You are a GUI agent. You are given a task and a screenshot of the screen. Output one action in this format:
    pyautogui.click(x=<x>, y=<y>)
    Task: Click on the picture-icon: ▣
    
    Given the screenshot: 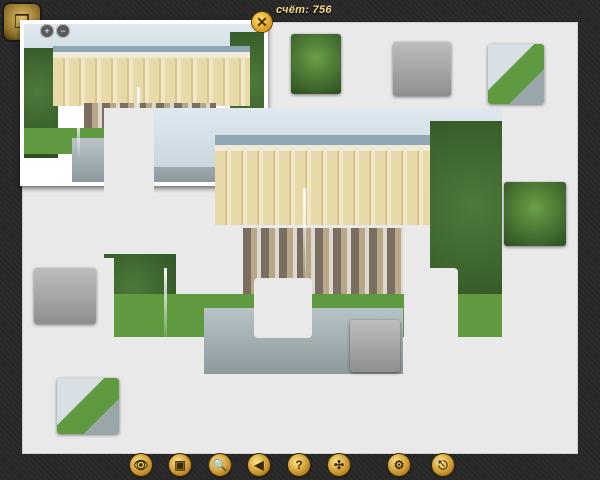 What is the action you would take?
    pyautogui.click(x=180, y=465)
    